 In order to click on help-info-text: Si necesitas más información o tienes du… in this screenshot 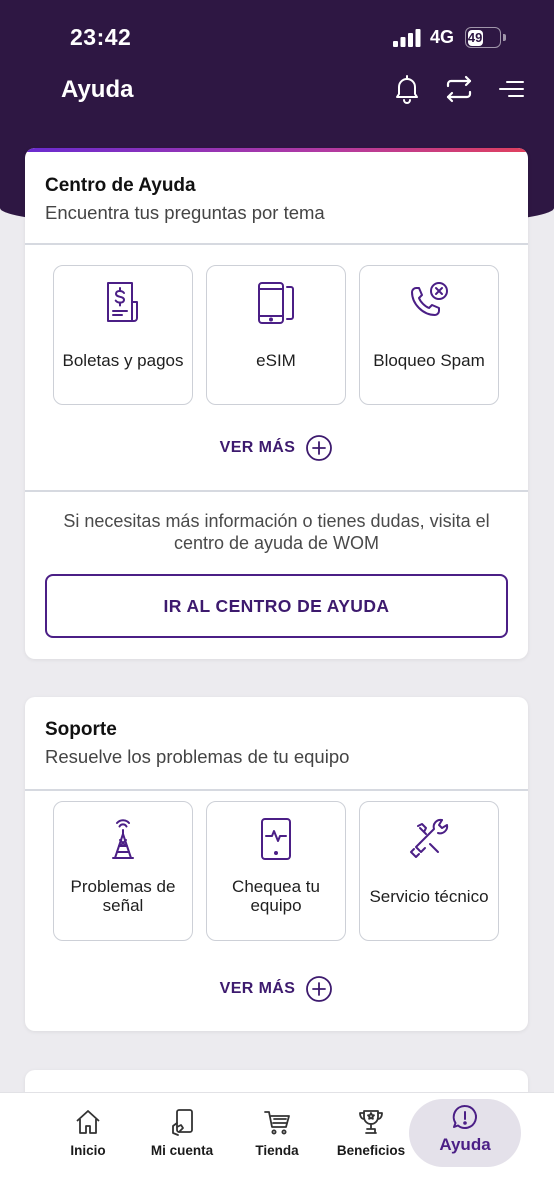, I will do `click(276, 532)`.